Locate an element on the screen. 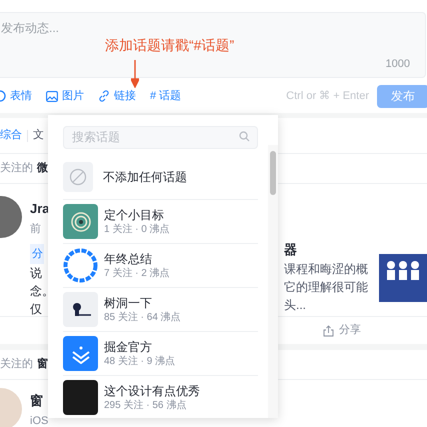 Image resolution: width=427 pixels, height=427 pixels. feed-tab: 综合 is located at coordinates (11, 135).